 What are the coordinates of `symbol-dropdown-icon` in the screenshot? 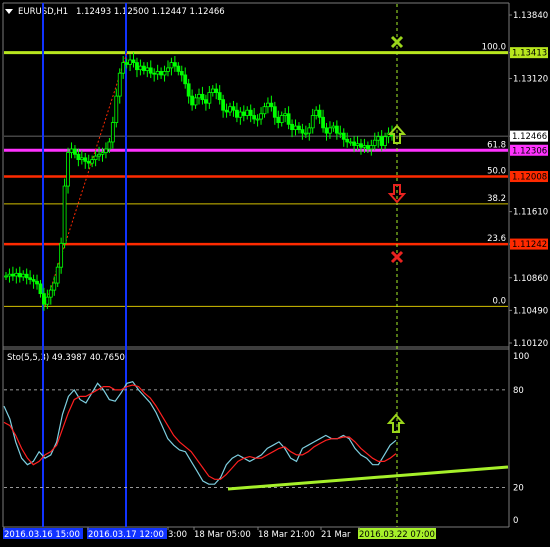 It's located at (9, 11).